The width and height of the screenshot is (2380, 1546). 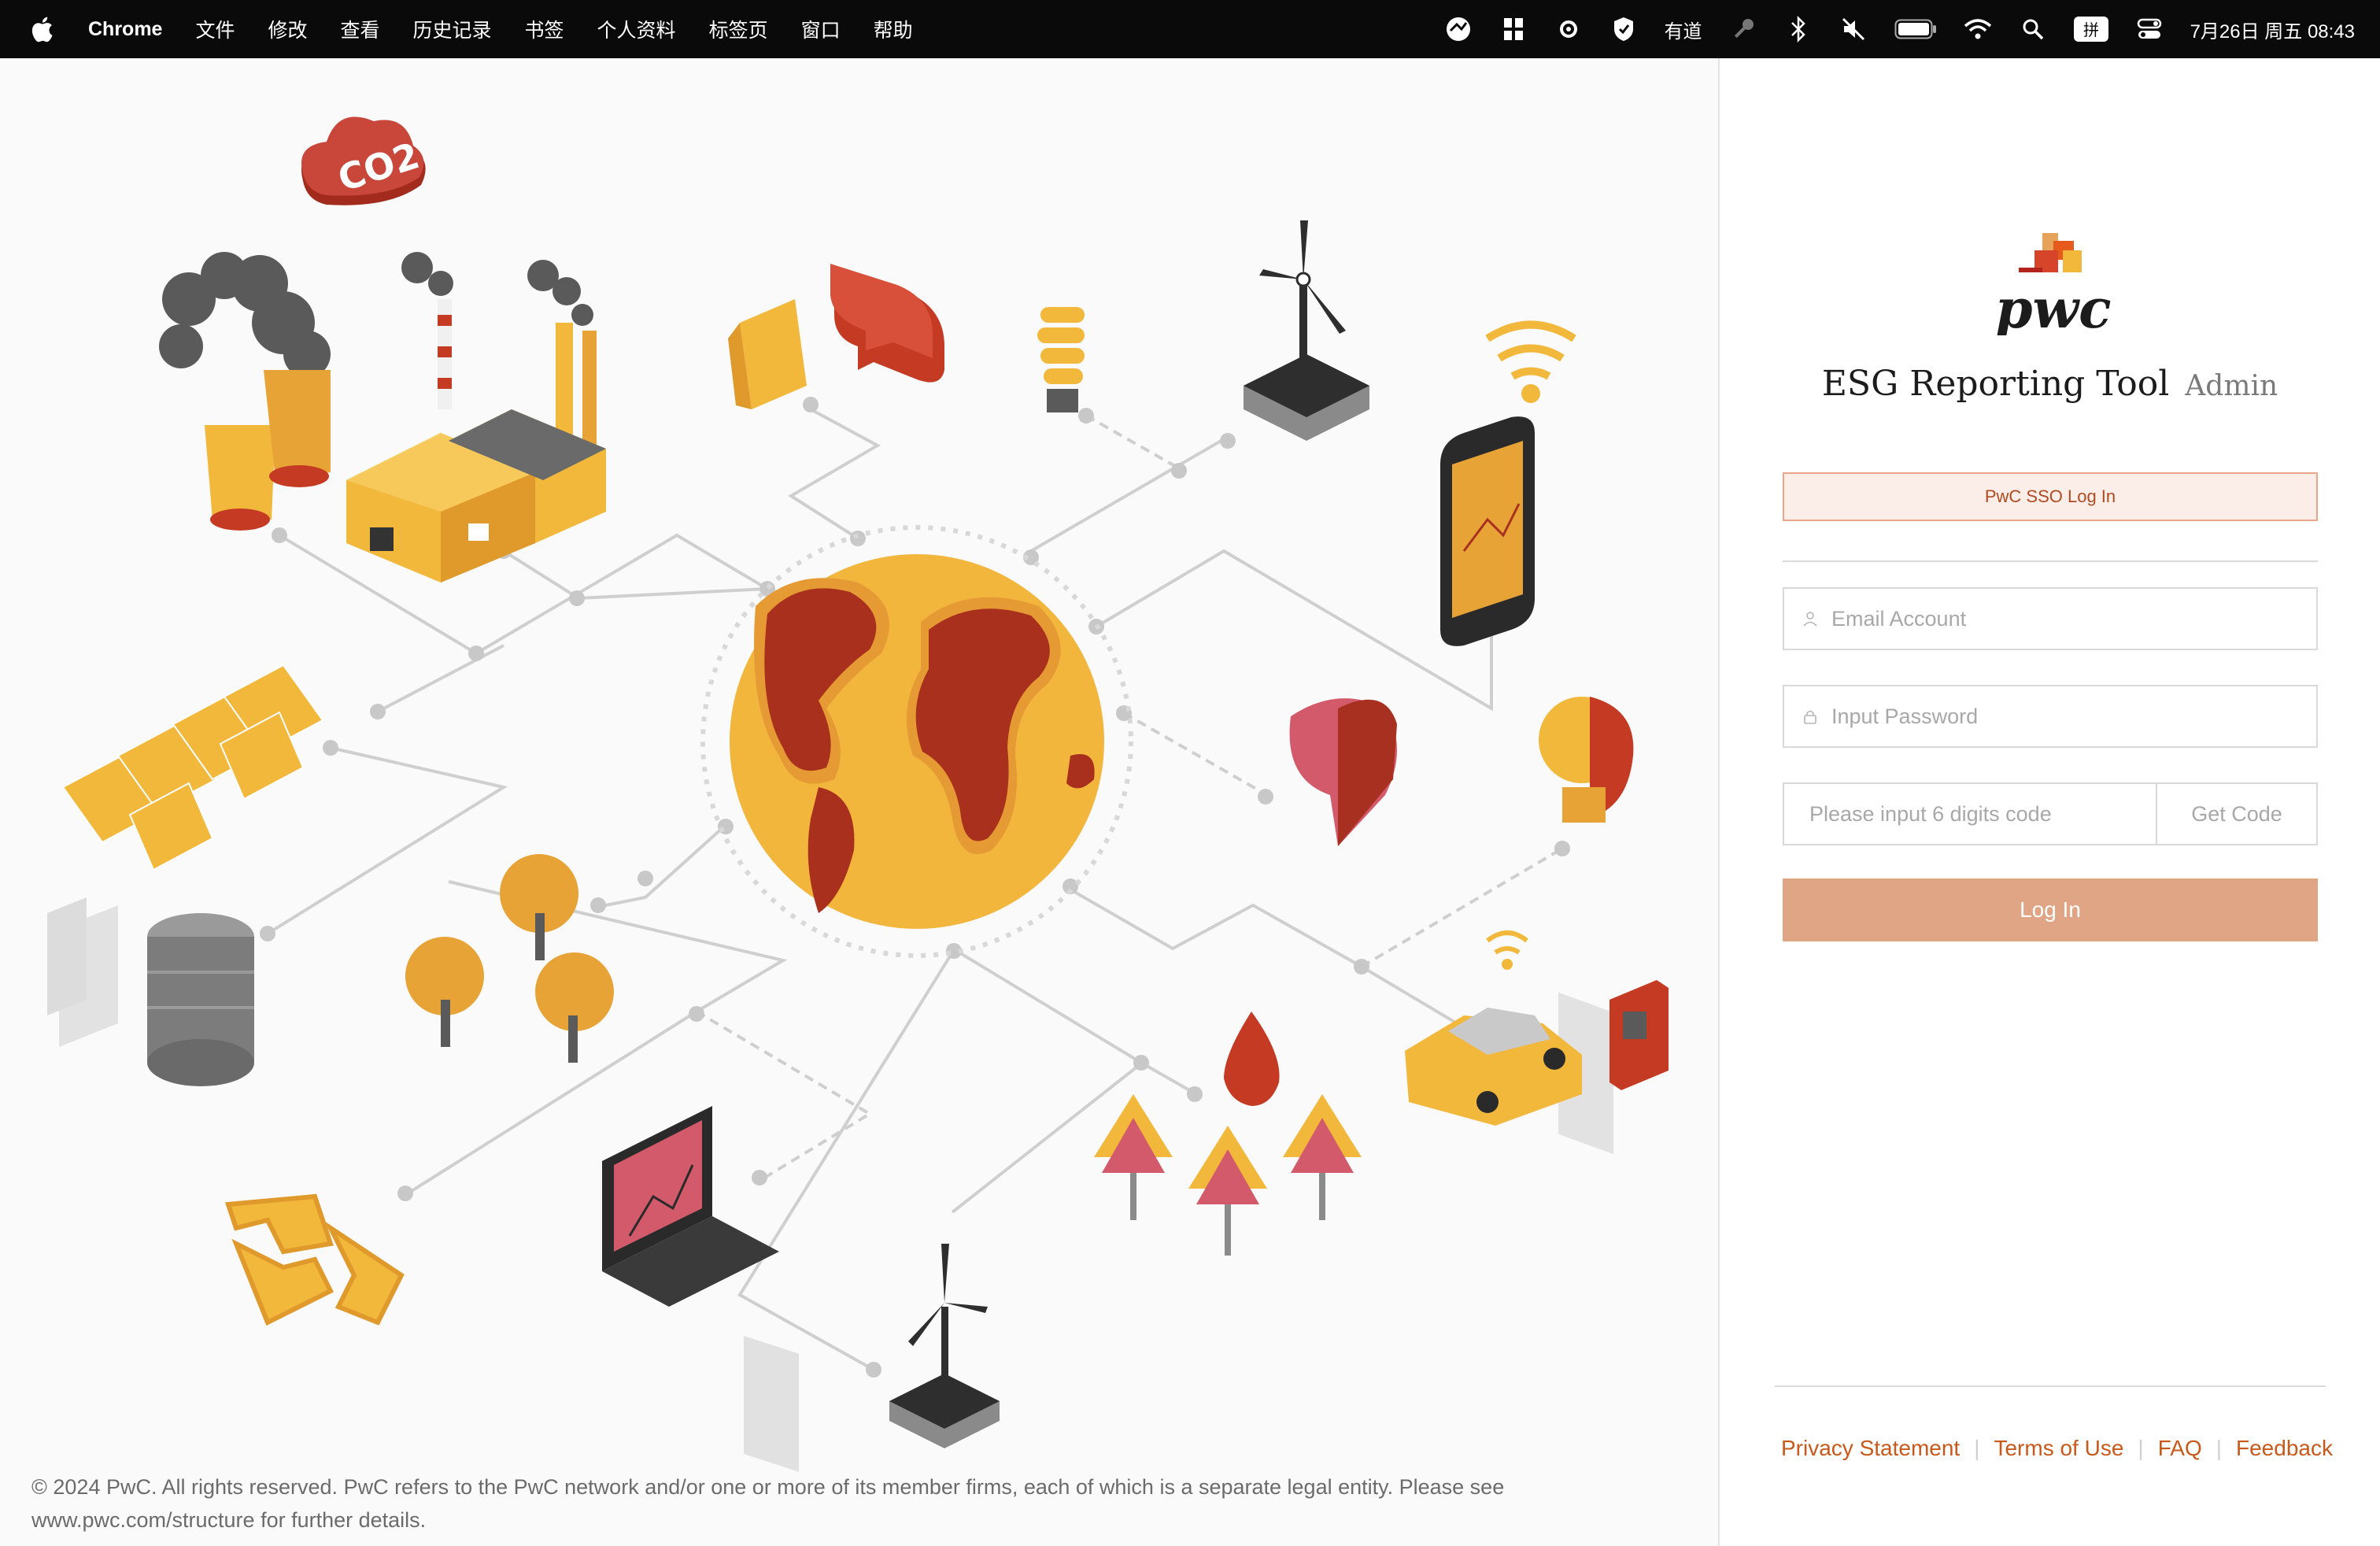 I want to click on document-icon, so click(x=82, y=972).